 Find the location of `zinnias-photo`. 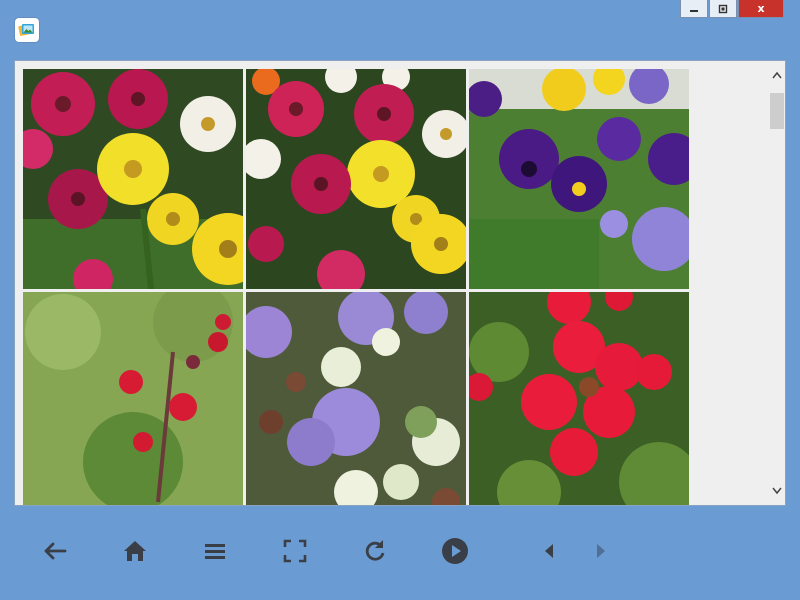

zinnias-photo is located at coordinates (133, 179).